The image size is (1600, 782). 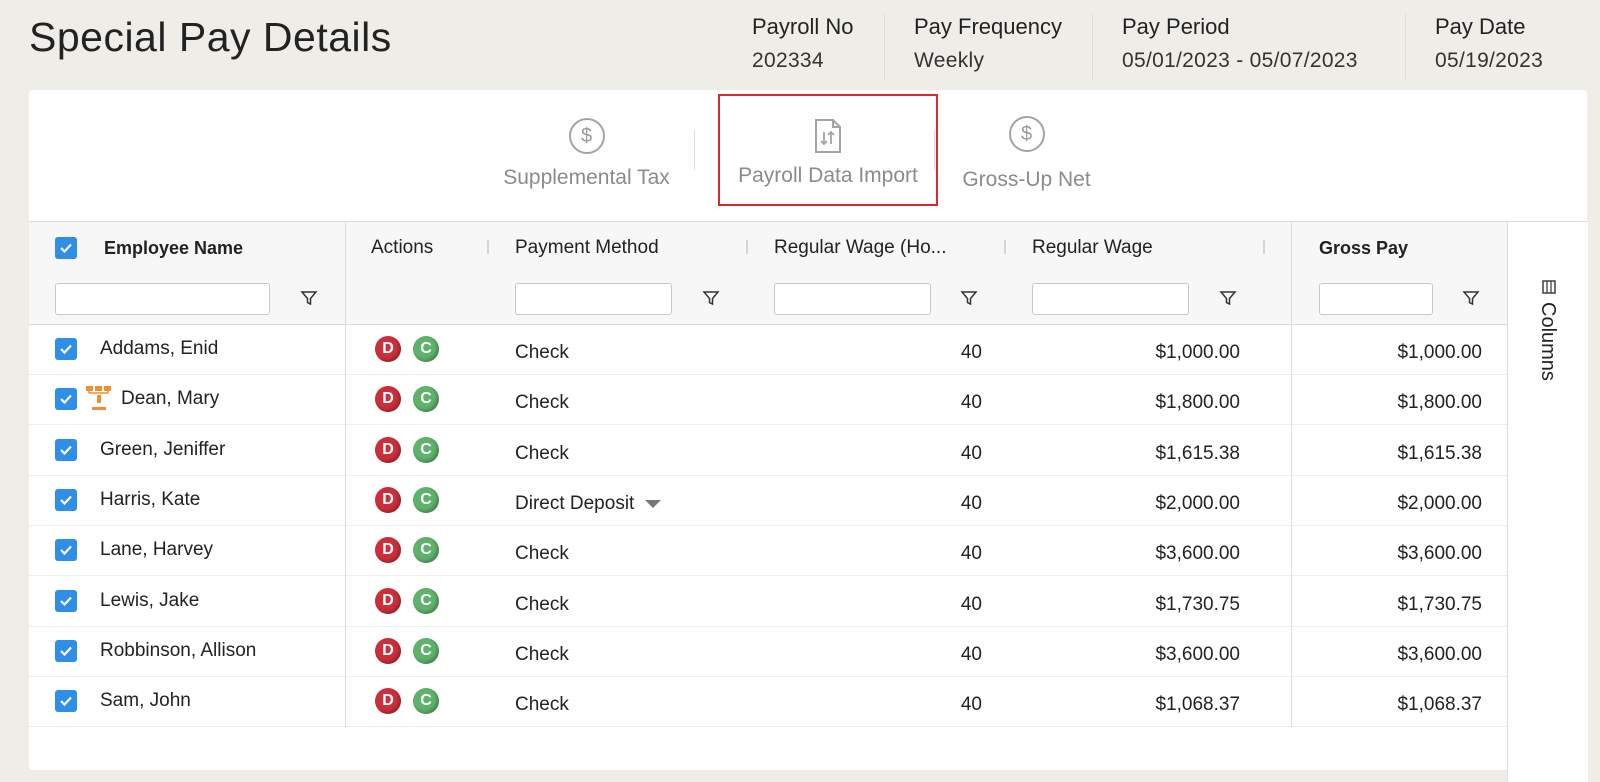 I want to click on supplemental-tax-button: $ Supplemental Tax, so click(x=586, y=154).